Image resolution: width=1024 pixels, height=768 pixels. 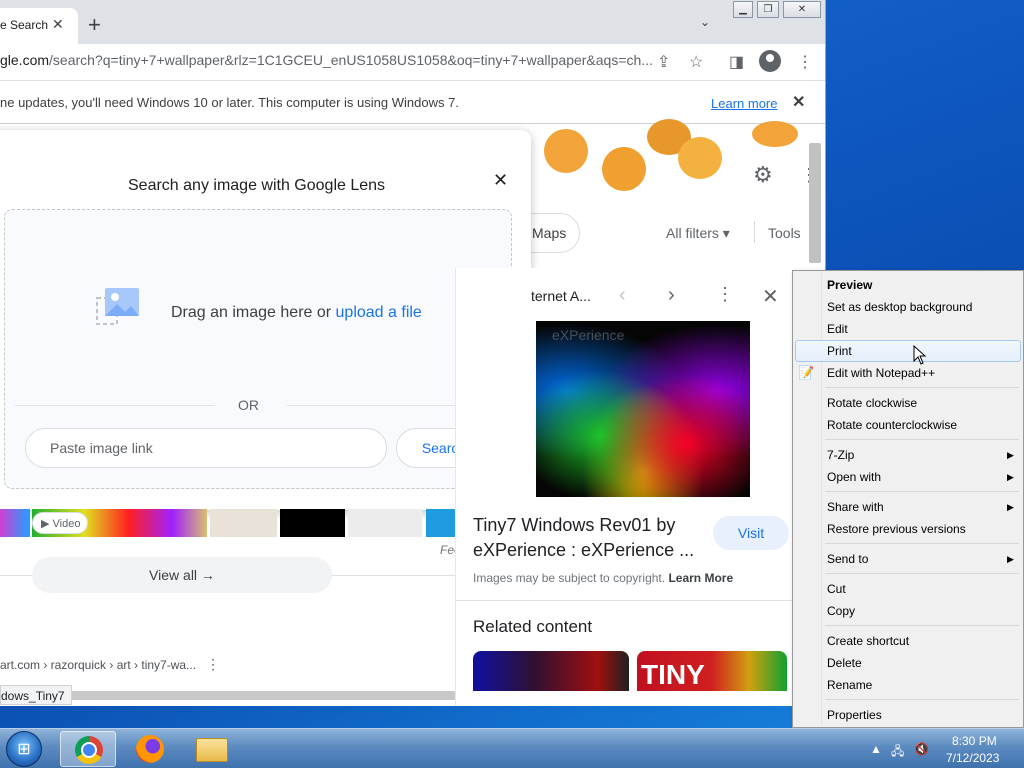 I want to click on new-tab-button: +, so click(x=94, y=25).